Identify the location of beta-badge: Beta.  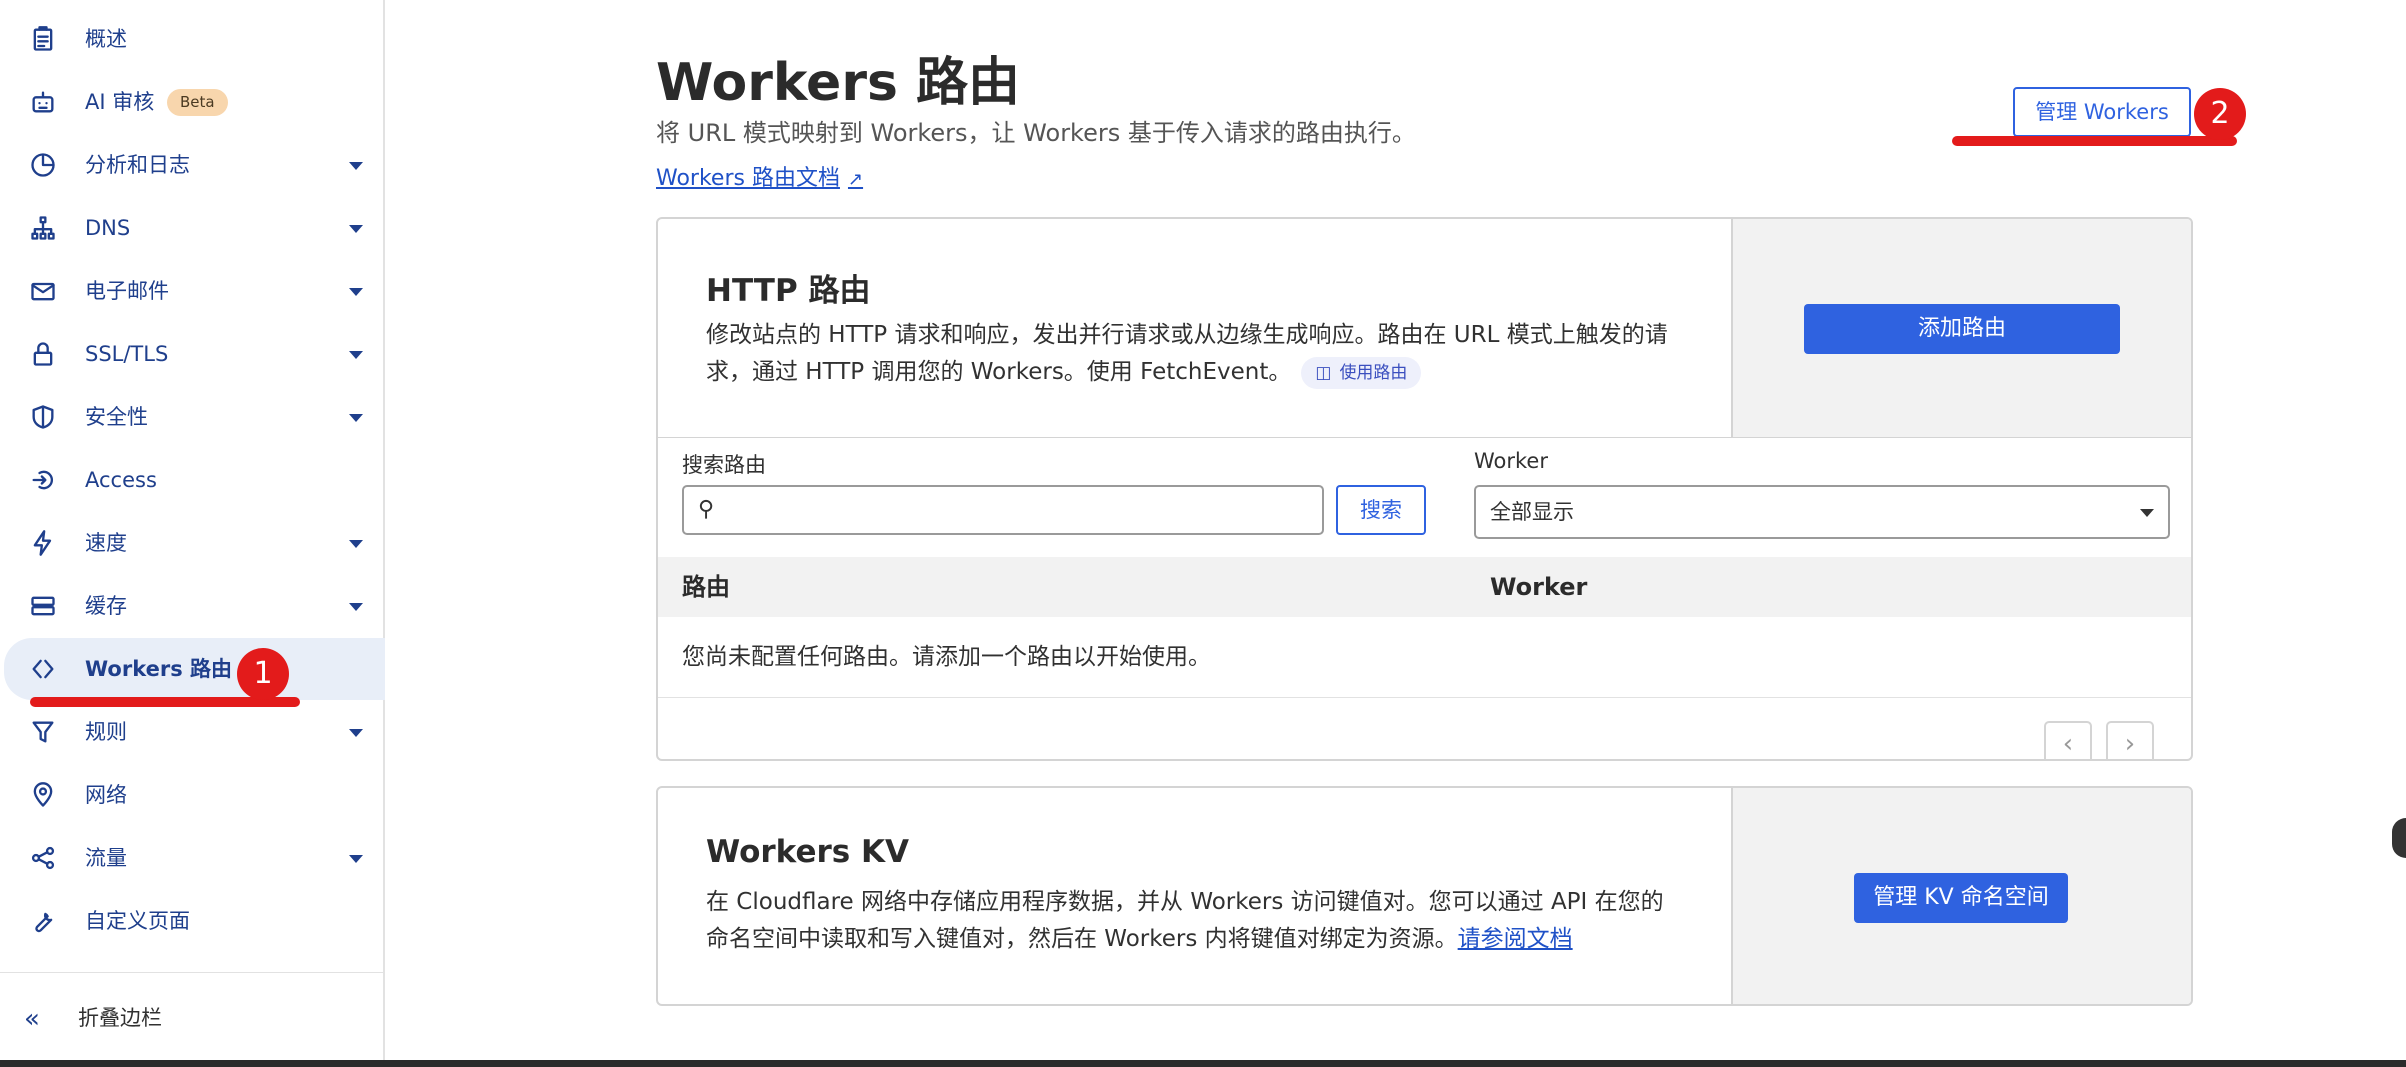
(197, 102).